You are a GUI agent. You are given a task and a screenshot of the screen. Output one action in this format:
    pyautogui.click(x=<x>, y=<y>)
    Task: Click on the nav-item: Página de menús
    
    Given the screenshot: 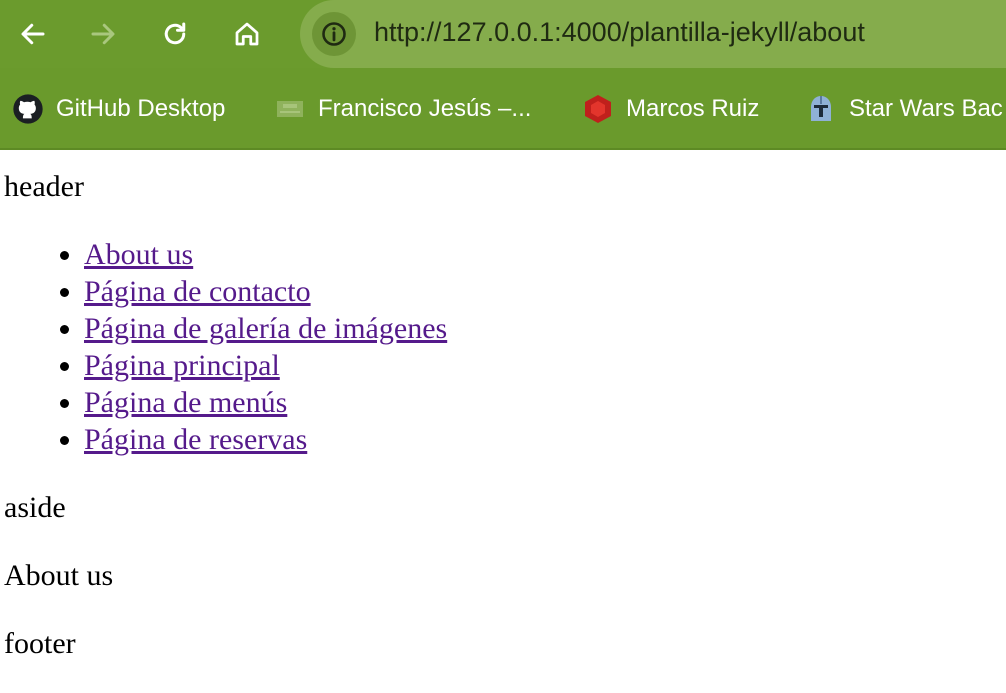 What is the action you would take?
    pyautogui.click(x=544, y=402)
    